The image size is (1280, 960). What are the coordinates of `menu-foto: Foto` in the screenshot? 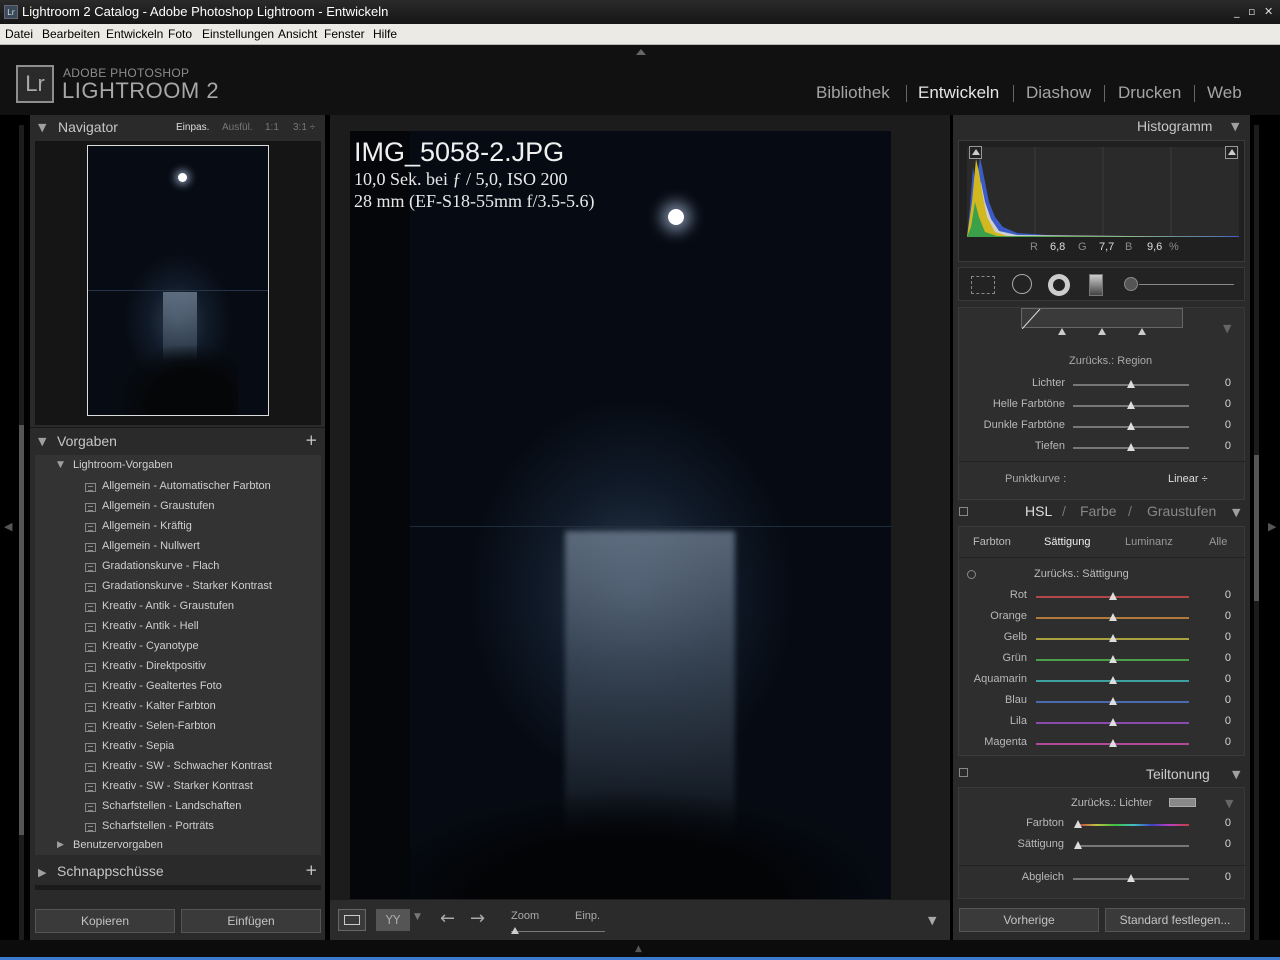 It's located at (180, 34).